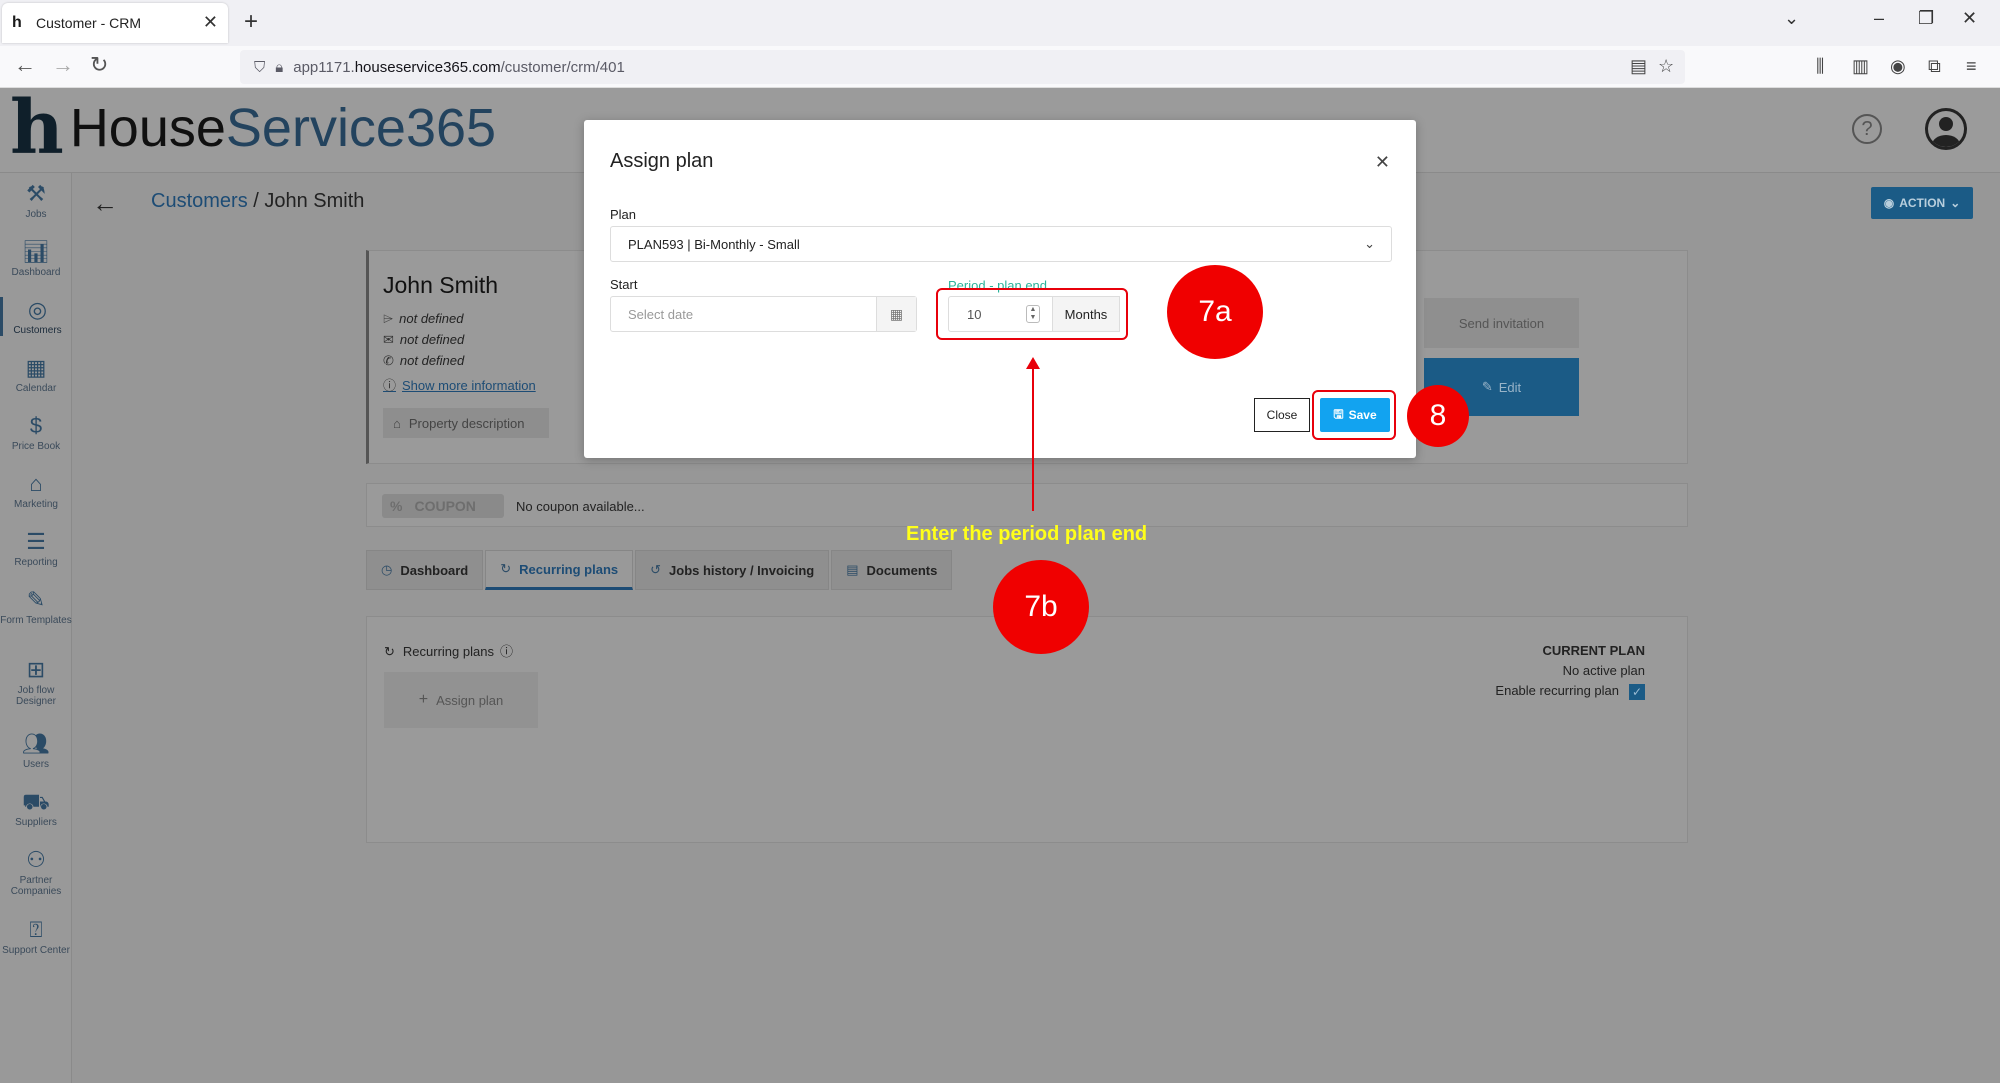 The image size is (2000, 1083). What do you see at coordinates (470, 700) in the screenshot?
I see `assign-plan-label: Assign plan` at bounding box center [470, 700].